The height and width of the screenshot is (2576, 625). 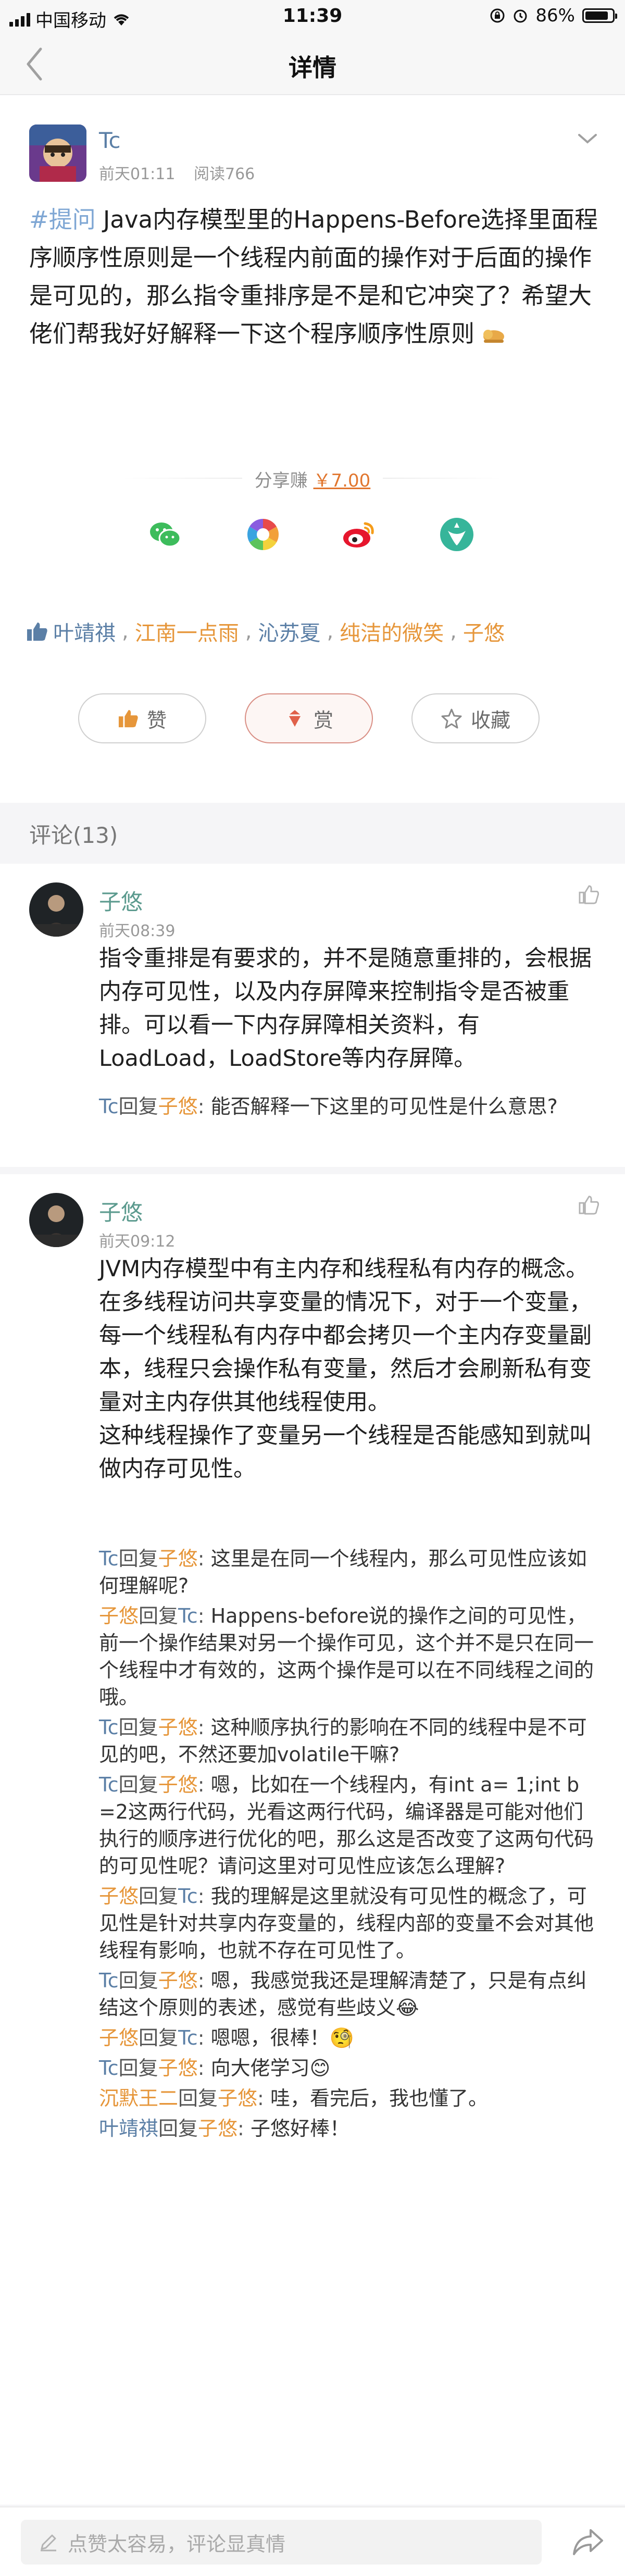 What do you see at coordinates (588, 2541) in the screenshot?
I see `share-icon` at bounding box center [588, 2541].